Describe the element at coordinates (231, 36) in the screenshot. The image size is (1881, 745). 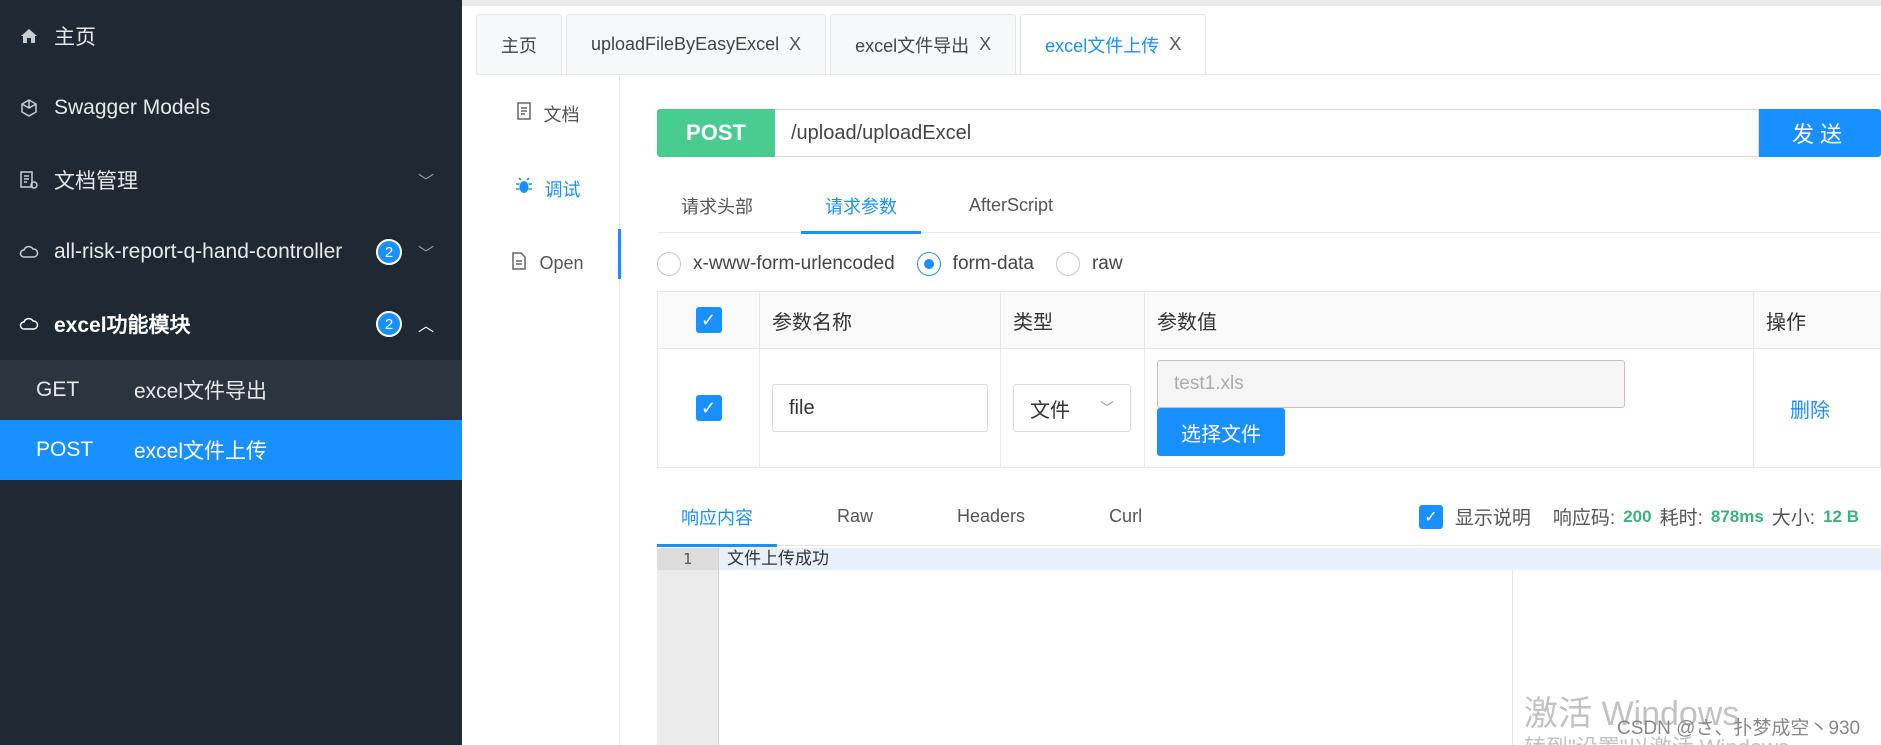
I see `sidebar-item-home: 主页` at that location.